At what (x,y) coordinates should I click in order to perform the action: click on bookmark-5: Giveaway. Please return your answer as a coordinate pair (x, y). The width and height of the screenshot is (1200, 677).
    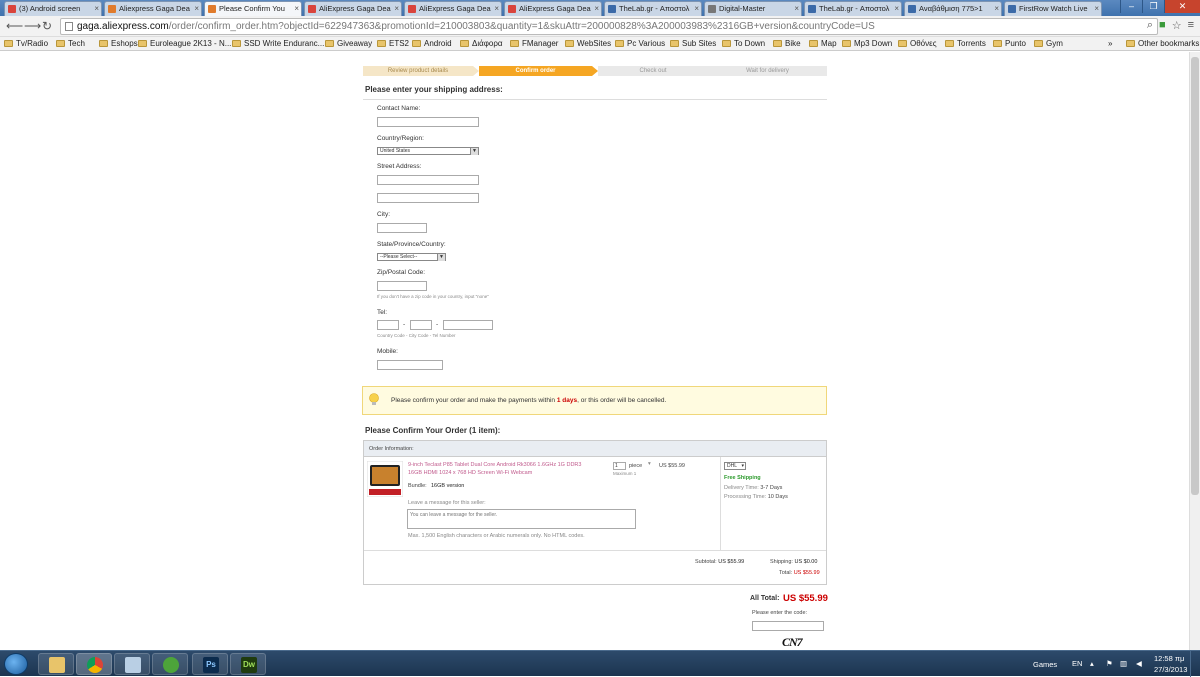
    Looking at the image, I should click on (348, 44).